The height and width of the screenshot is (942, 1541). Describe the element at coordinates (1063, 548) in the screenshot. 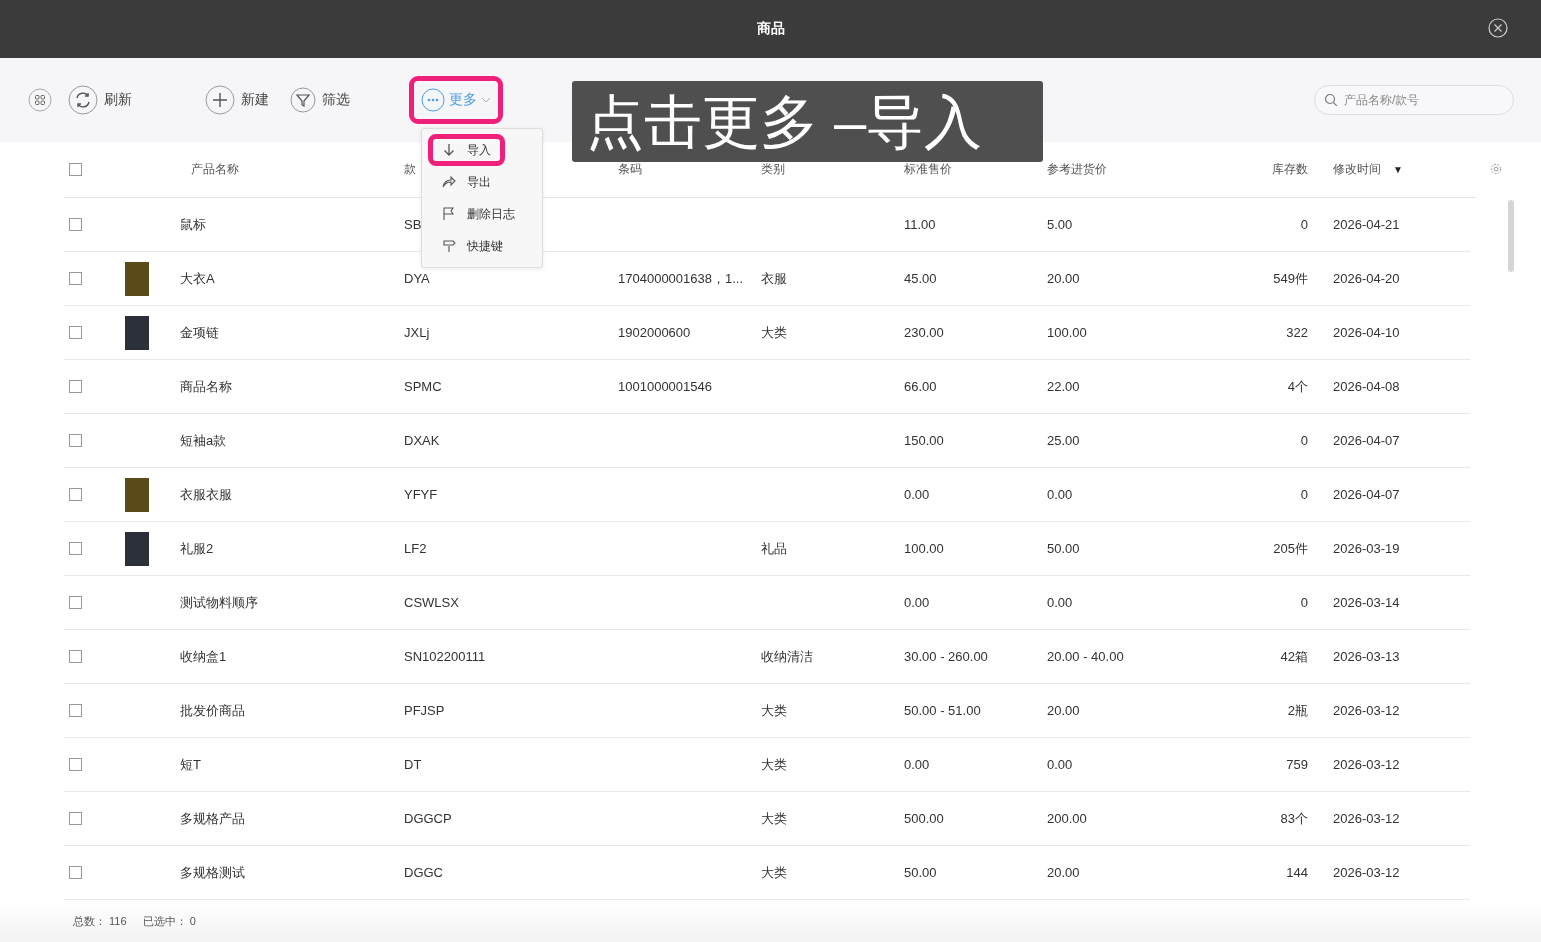

I see `table-cell: 50.00` at that location.